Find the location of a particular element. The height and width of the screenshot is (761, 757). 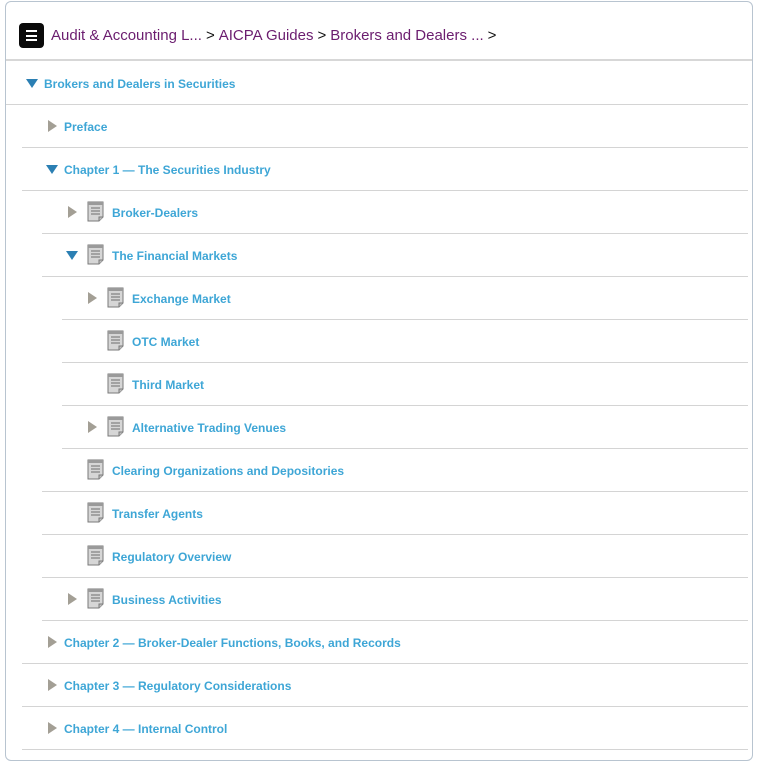

hamburger-menu-button is located at coordinates (31, 35).